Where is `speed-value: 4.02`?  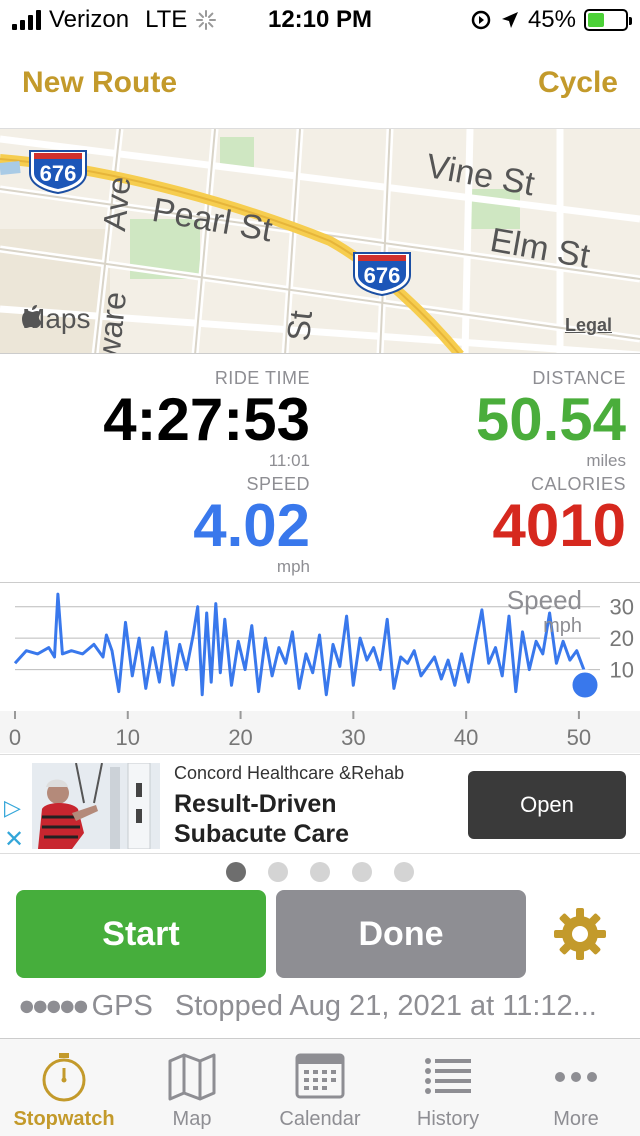
speed-value: 4.02 is located at coordinates (251, 525).